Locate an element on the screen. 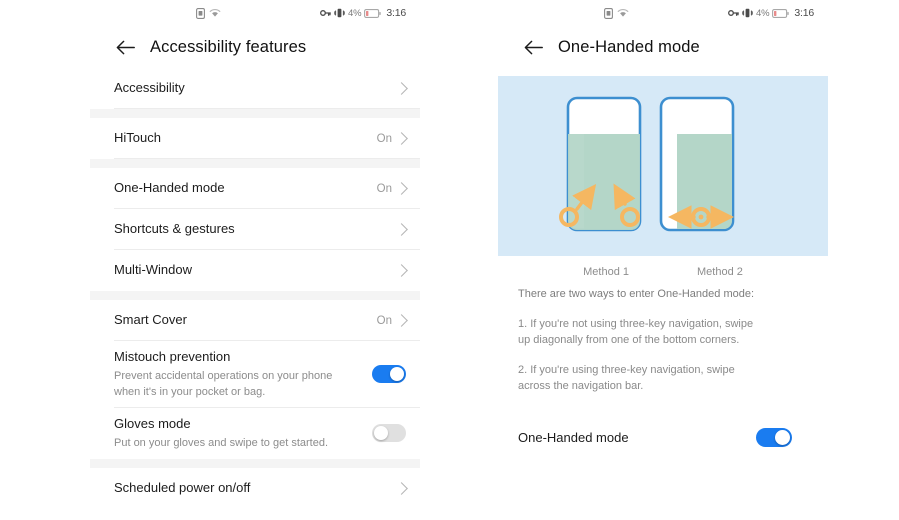 The width and height of the screenshot is (899, 520). row-title: Multi-Window is located at coordinates (153, 270).